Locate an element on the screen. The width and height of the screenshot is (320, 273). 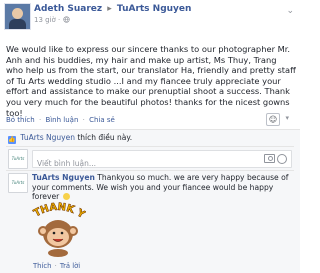
commenter-avatar: TuArts is located at coordinates (18, 159).